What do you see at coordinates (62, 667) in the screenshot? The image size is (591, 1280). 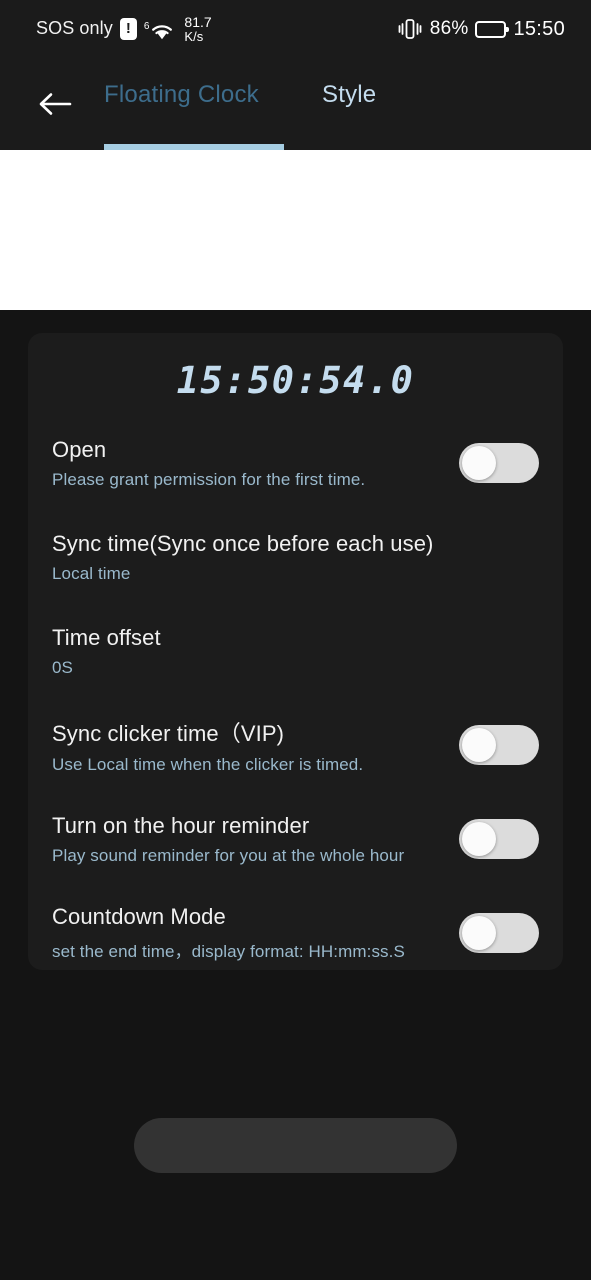 I see `setting-subtitle: 0S` at bounding box center [62, 667].